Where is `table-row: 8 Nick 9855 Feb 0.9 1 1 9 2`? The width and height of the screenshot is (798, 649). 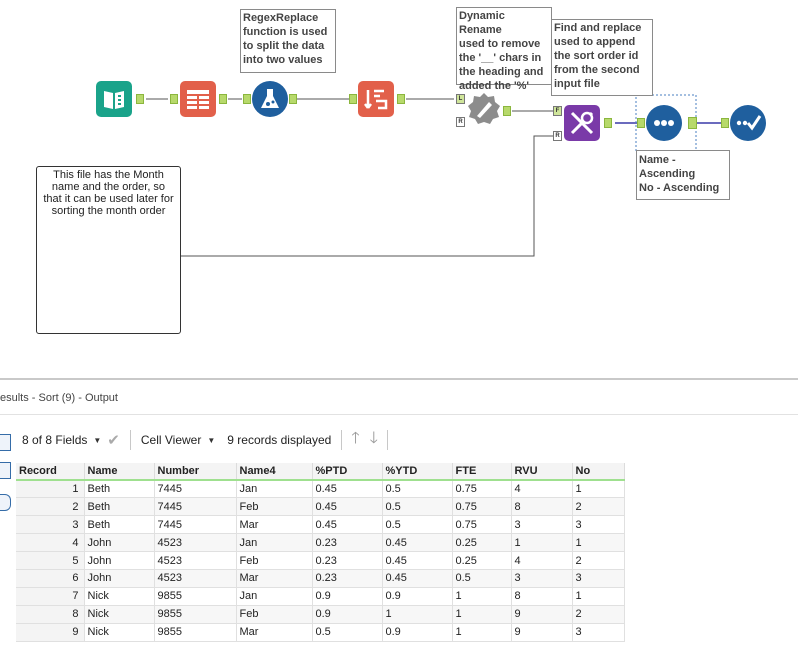
table-row: 8 Nick 9855 Feb 0.9 1 1 9 2 is located at coordinates (320, 614).